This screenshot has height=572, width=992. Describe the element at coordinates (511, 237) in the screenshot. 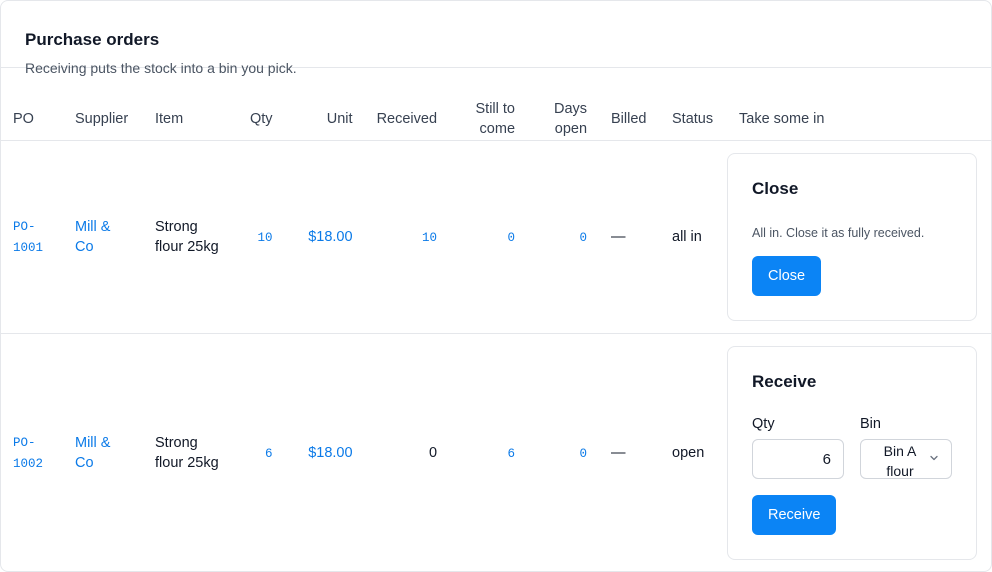

I see `still-to-come-value: 0` at that location.